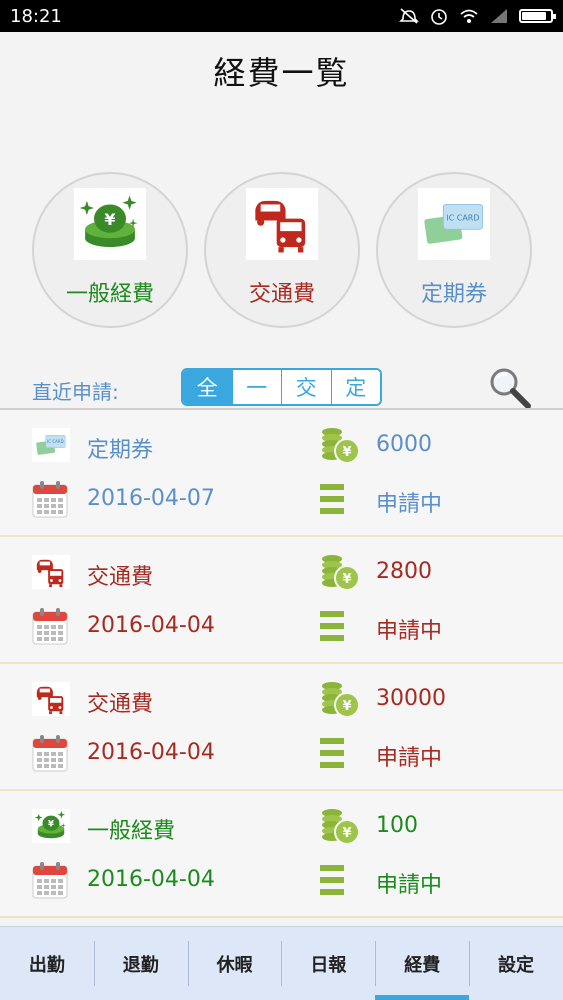  Describe the element at coordinates (281, 854) in the screenshot. I see `table-row: 一般経費 100 2016-04-04 申請中` at that location.